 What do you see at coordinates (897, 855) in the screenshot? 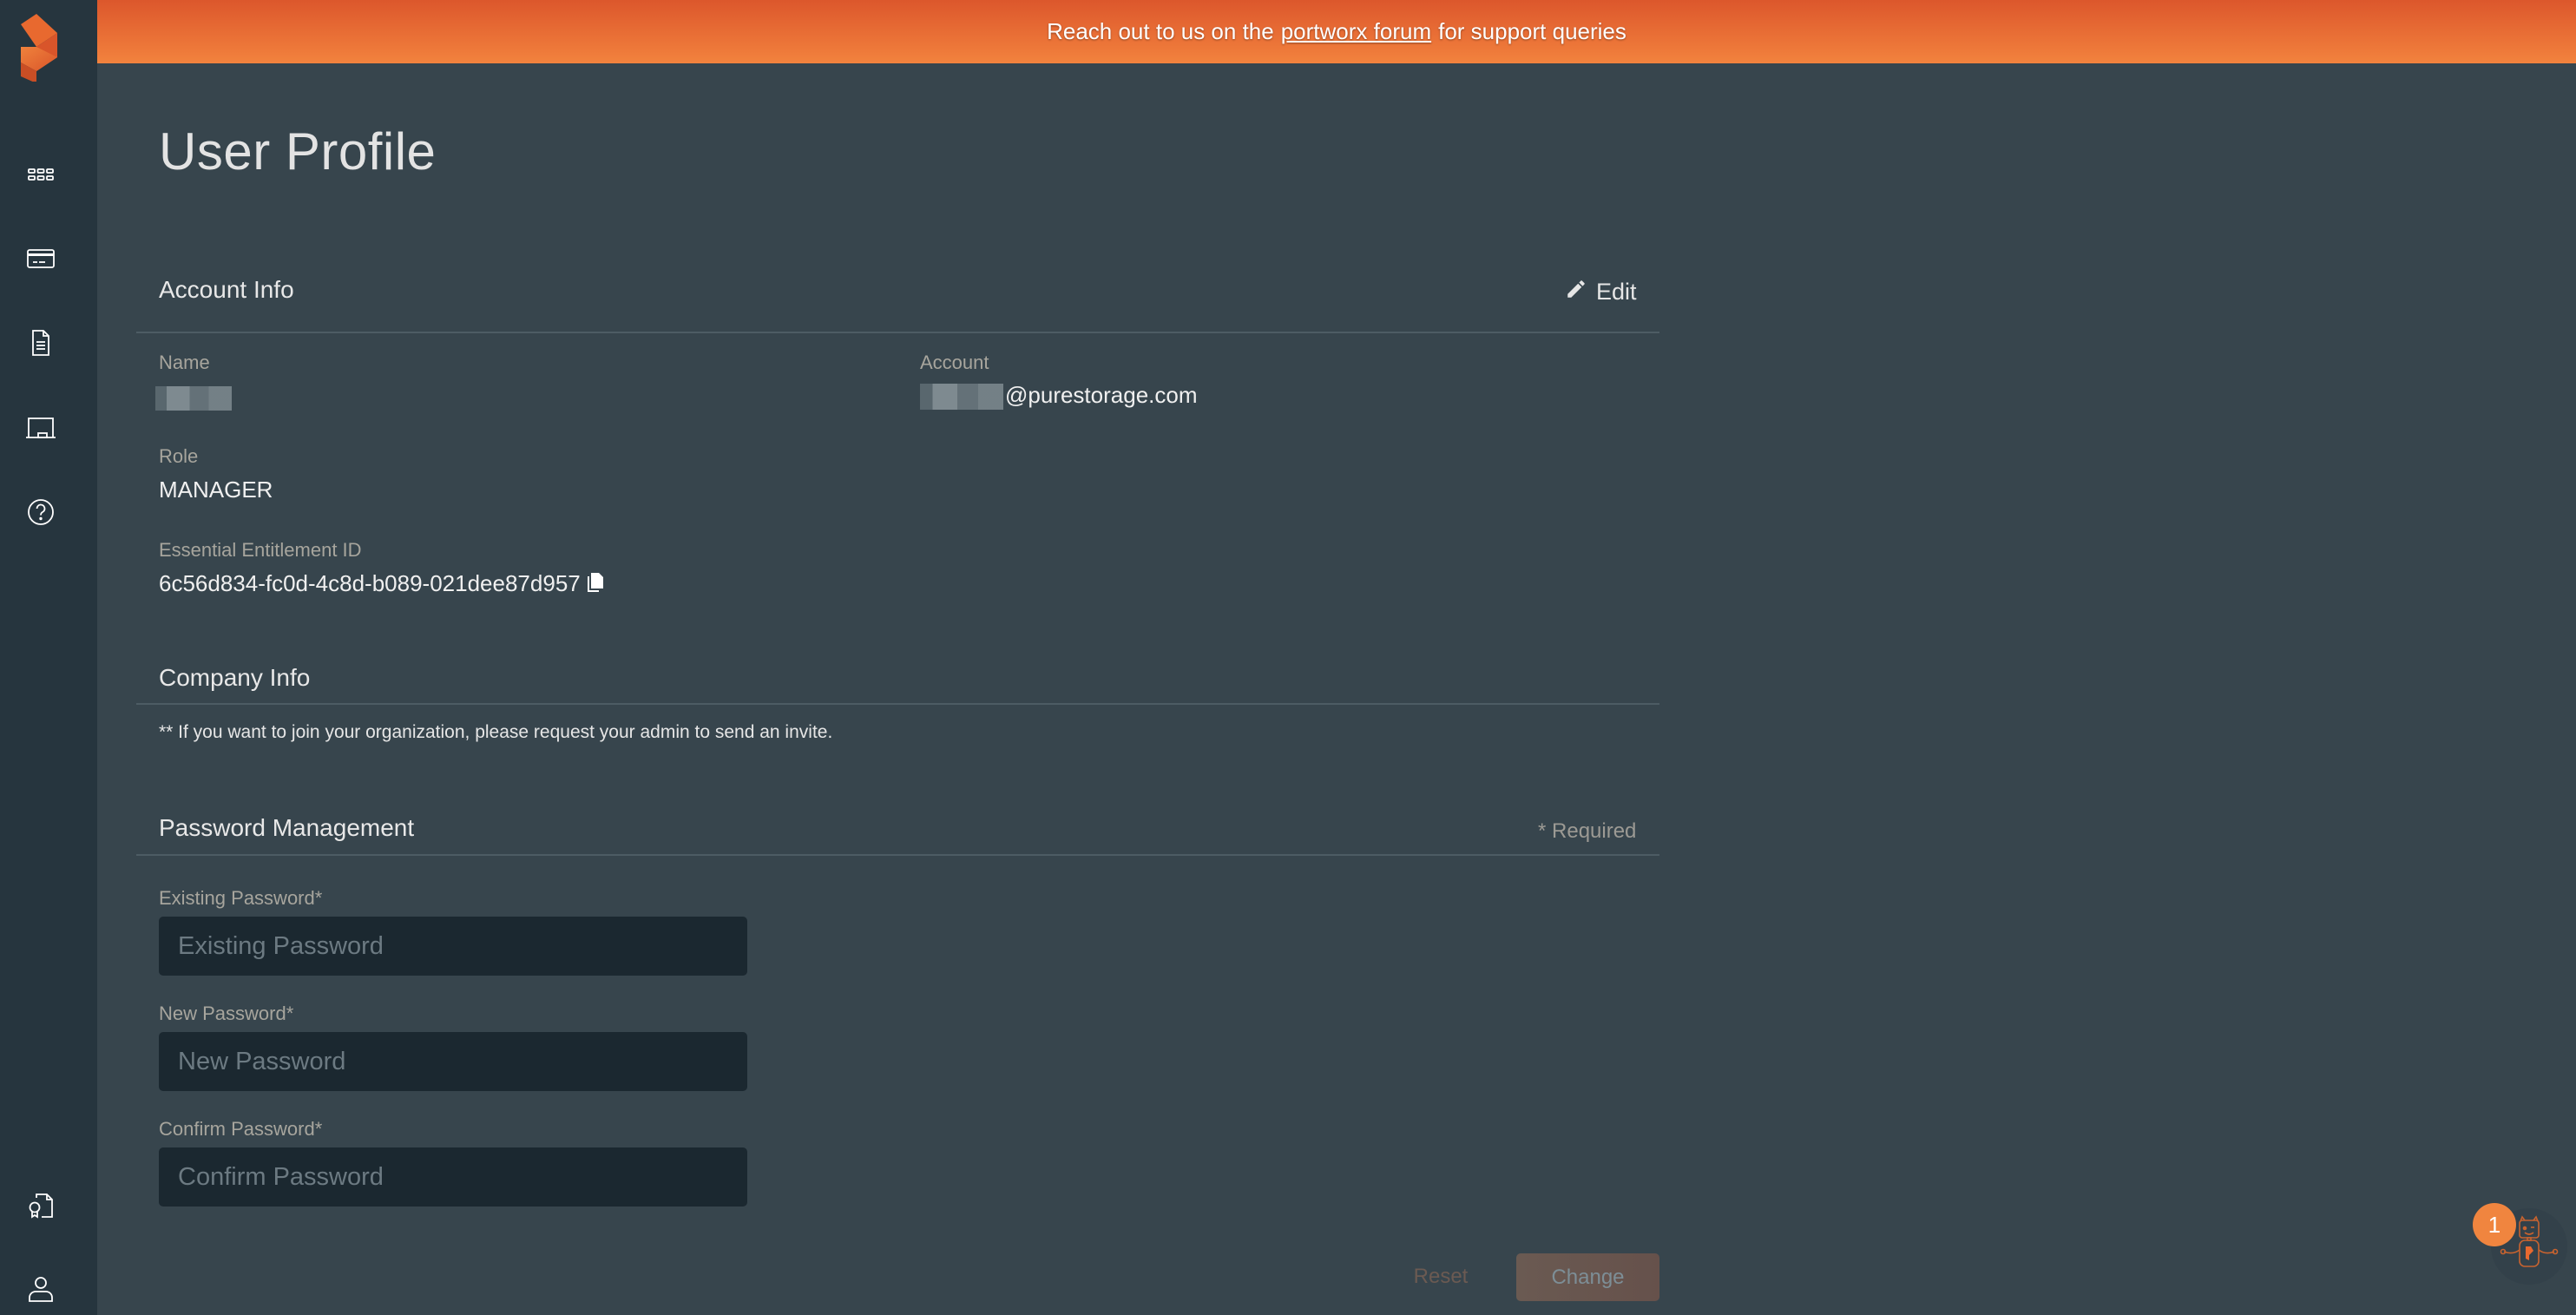
I see `password-management-divider` at bounding box center [897, 855].